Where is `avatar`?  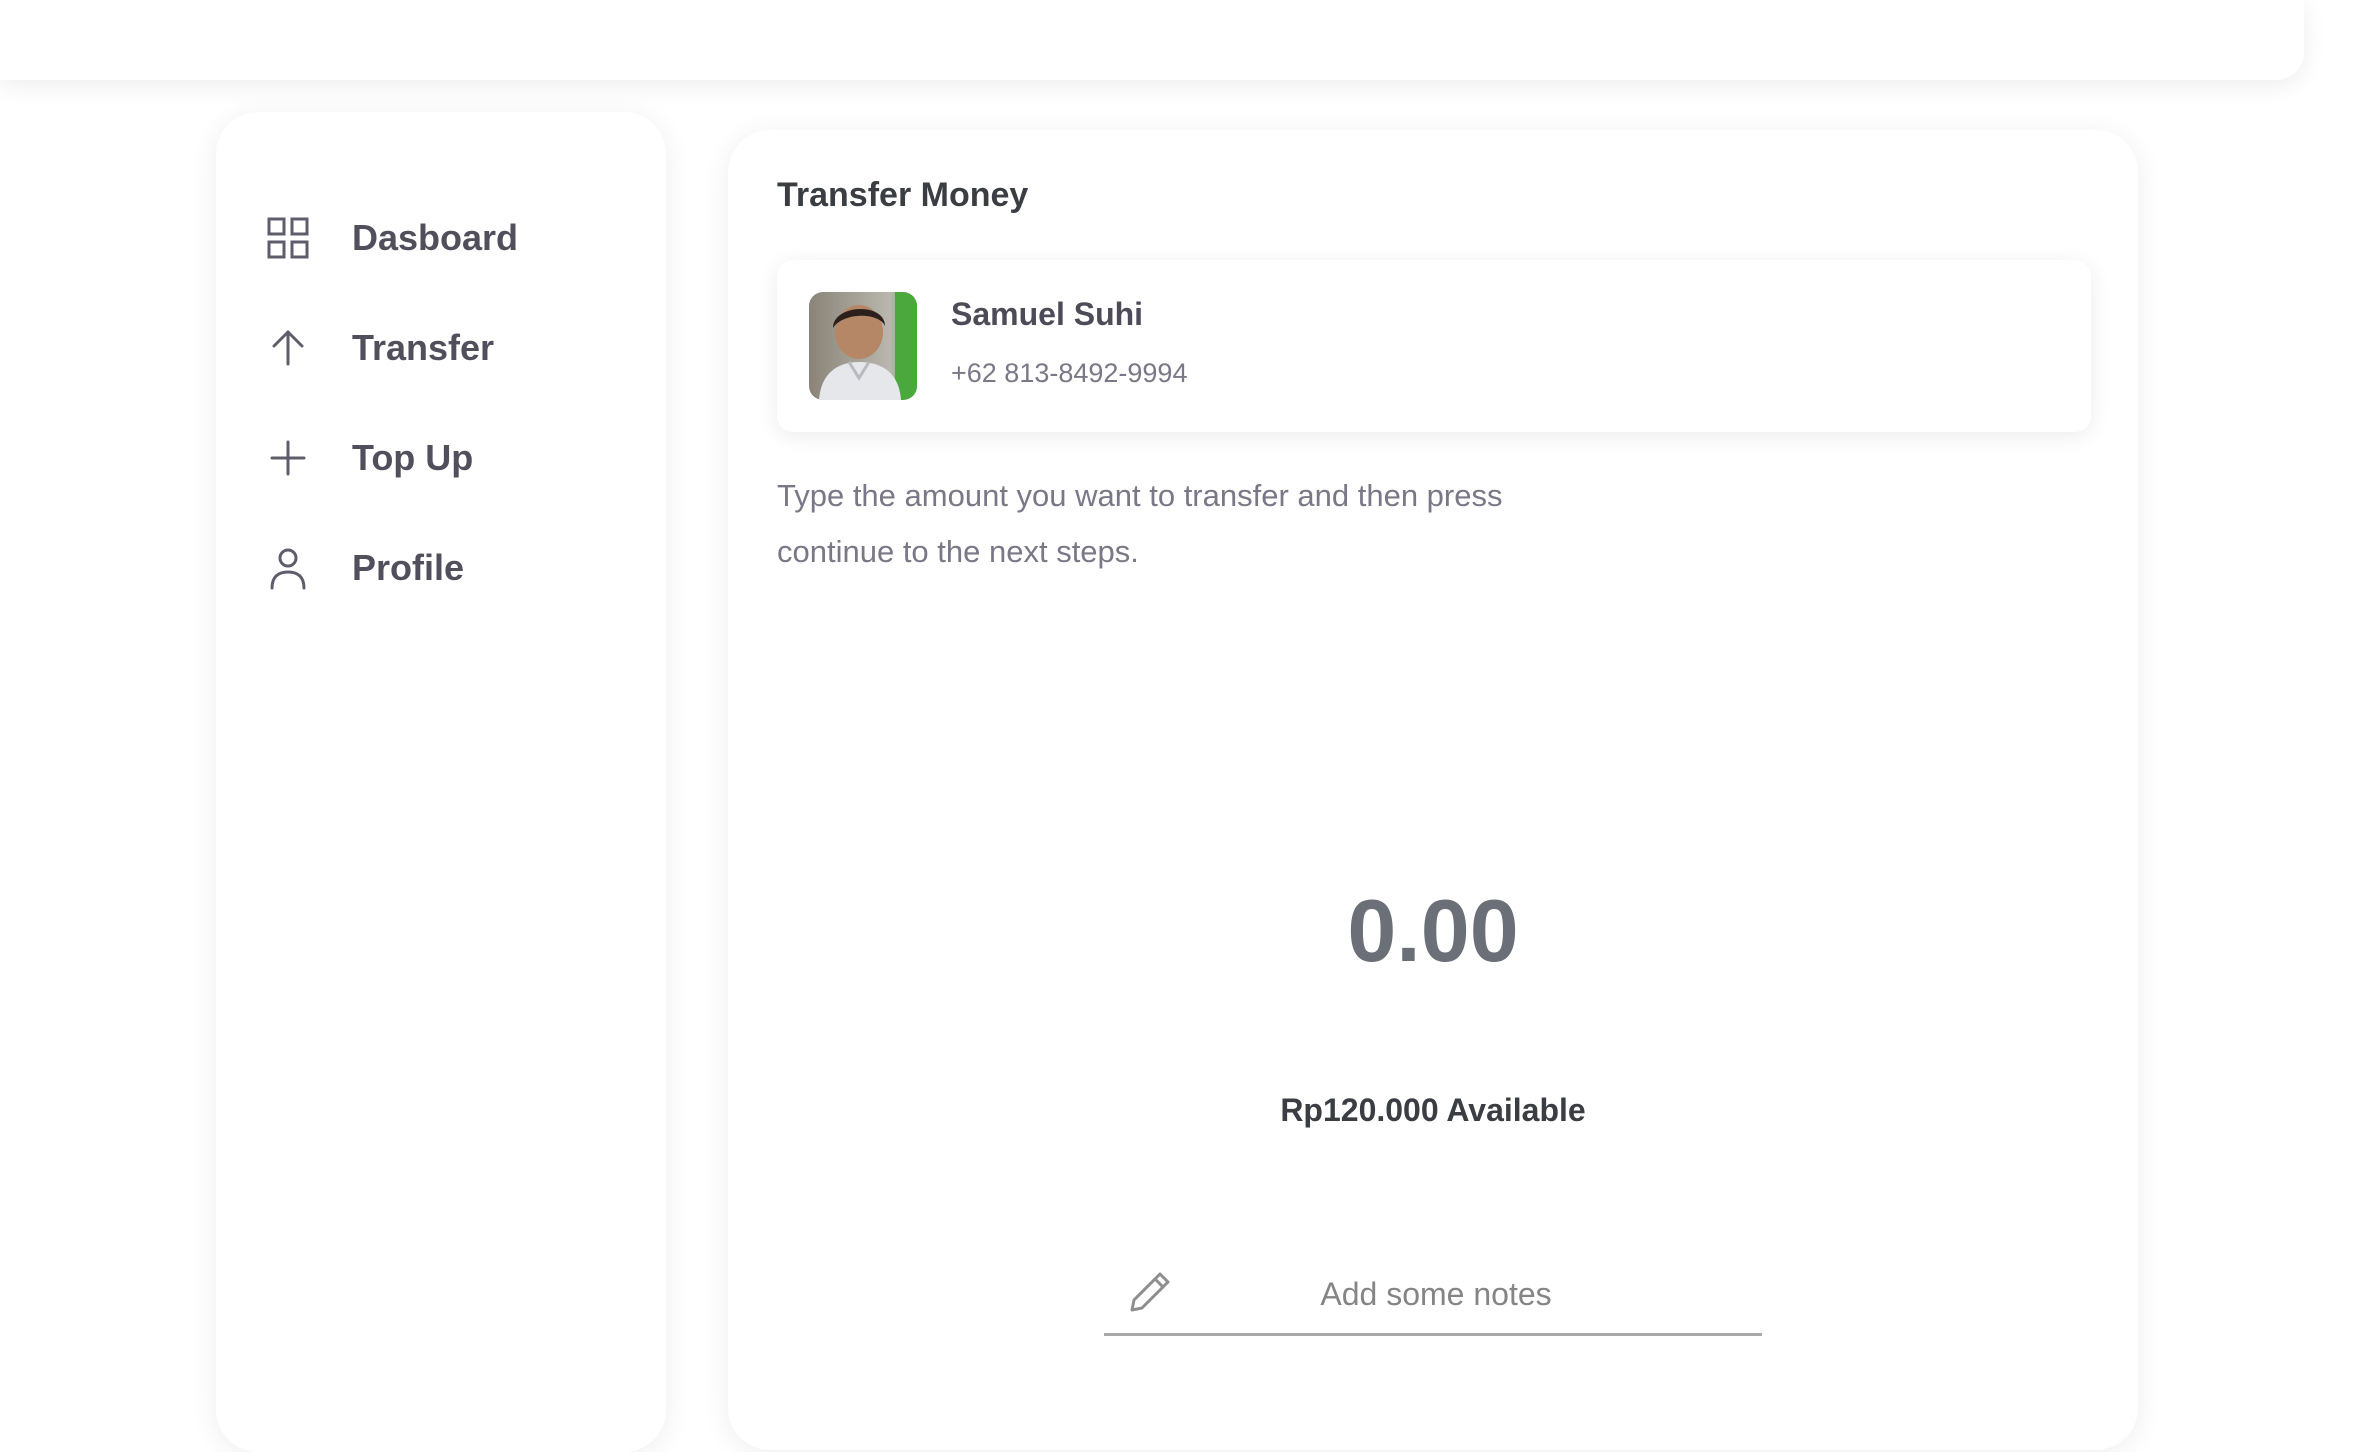 avatar is located at coordinates (863, 346).